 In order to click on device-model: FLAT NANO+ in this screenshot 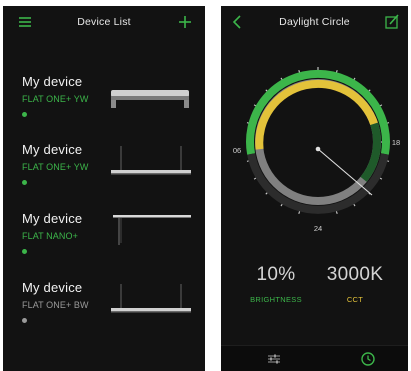, I will do `click(50, 236)`.